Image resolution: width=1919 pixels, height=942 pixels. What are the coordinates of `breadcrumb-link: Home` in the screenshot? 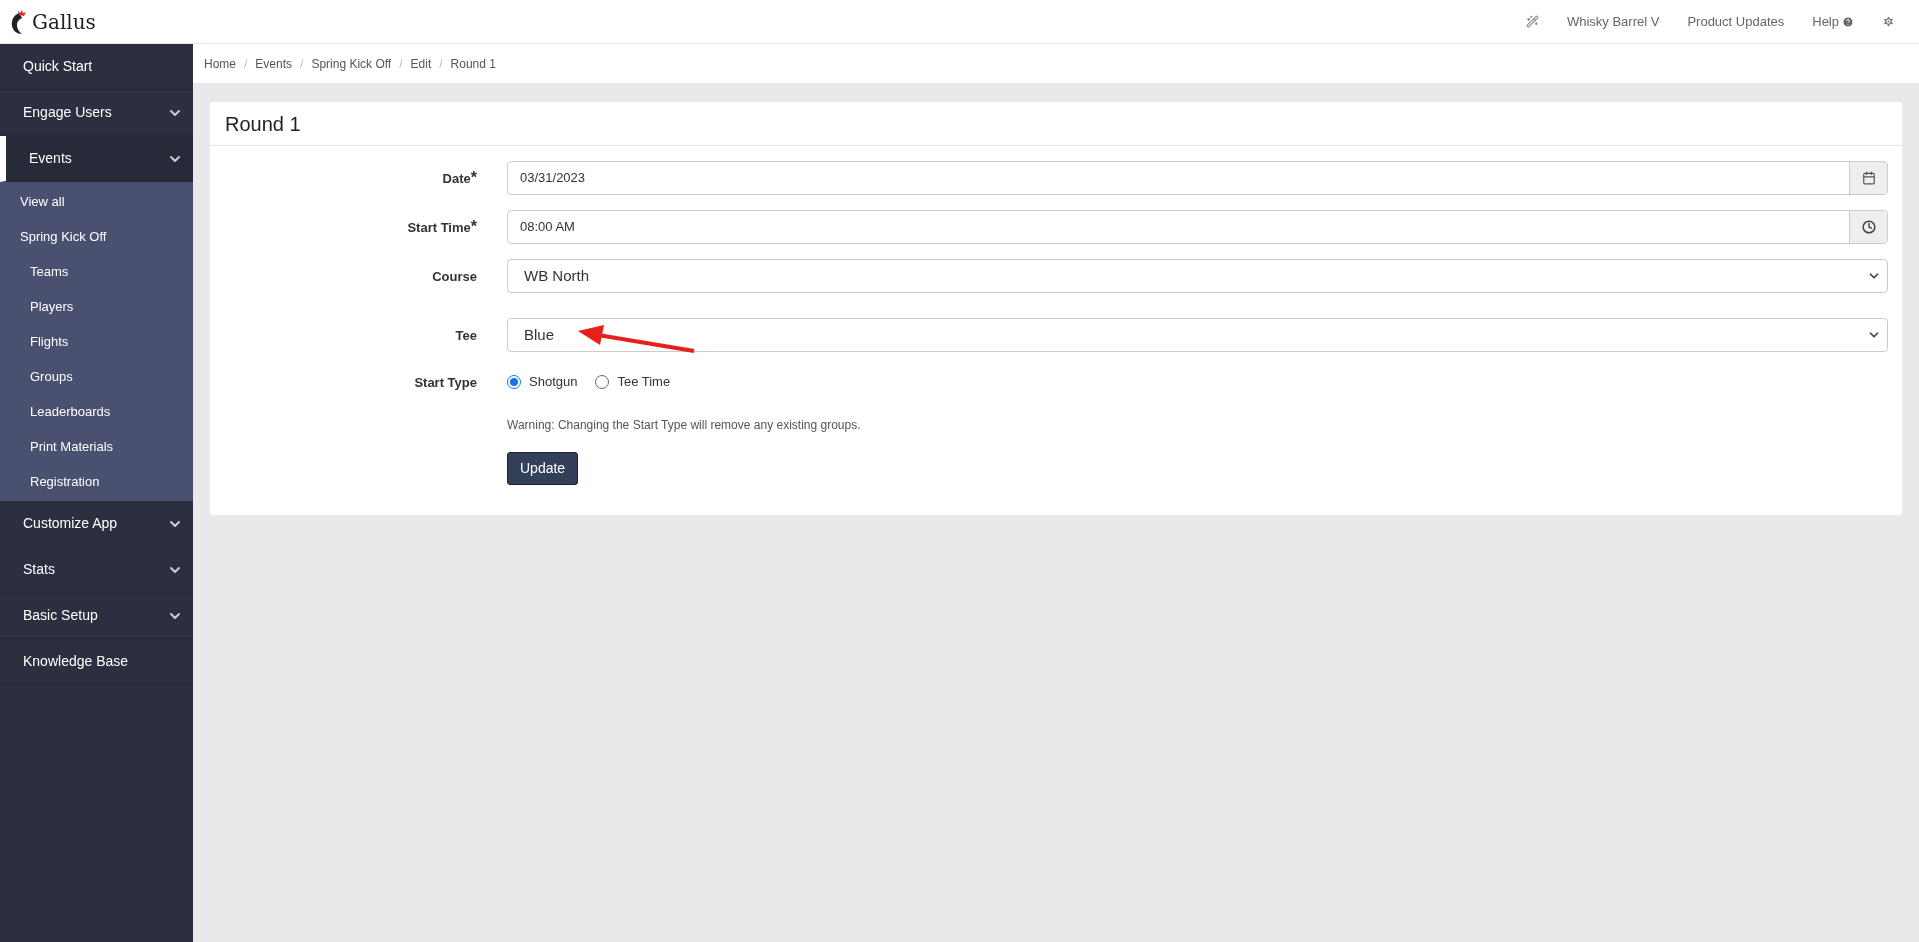 It's located at (220, 63).